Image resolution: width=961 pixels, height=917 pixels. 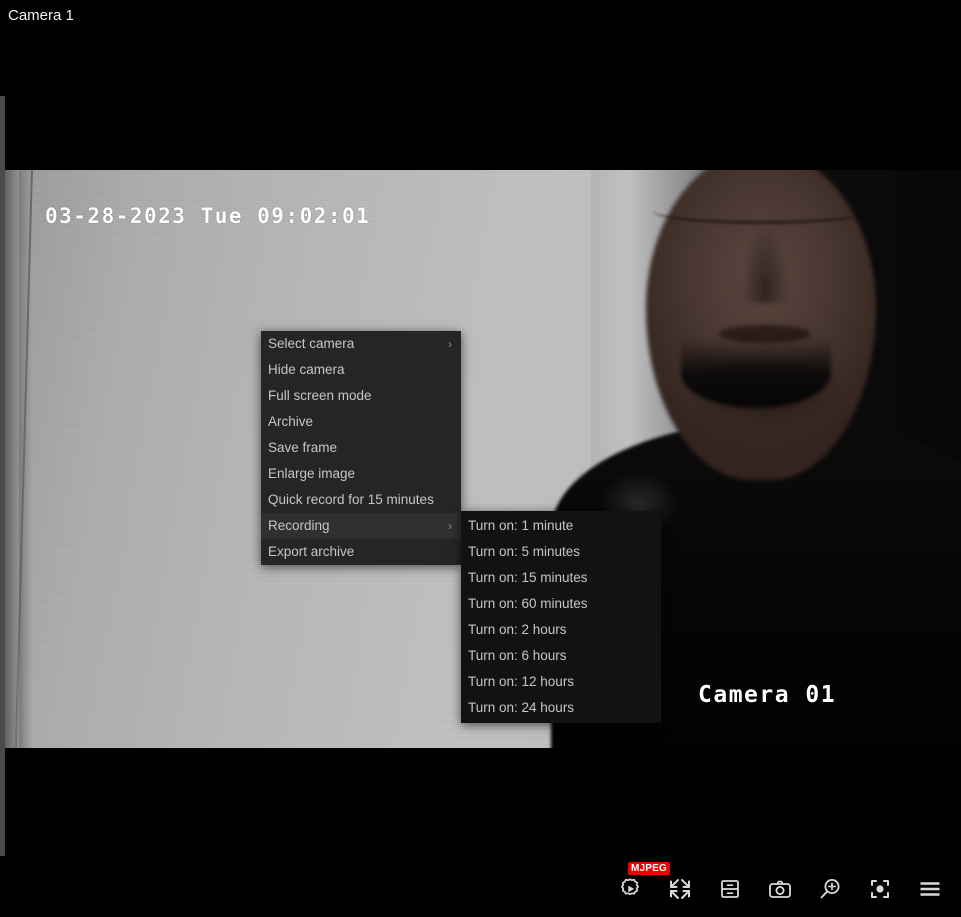 I want to click on recording-submenu-item-60-minutes: Turn on: 60 minutes, so click(x=561, y=604).